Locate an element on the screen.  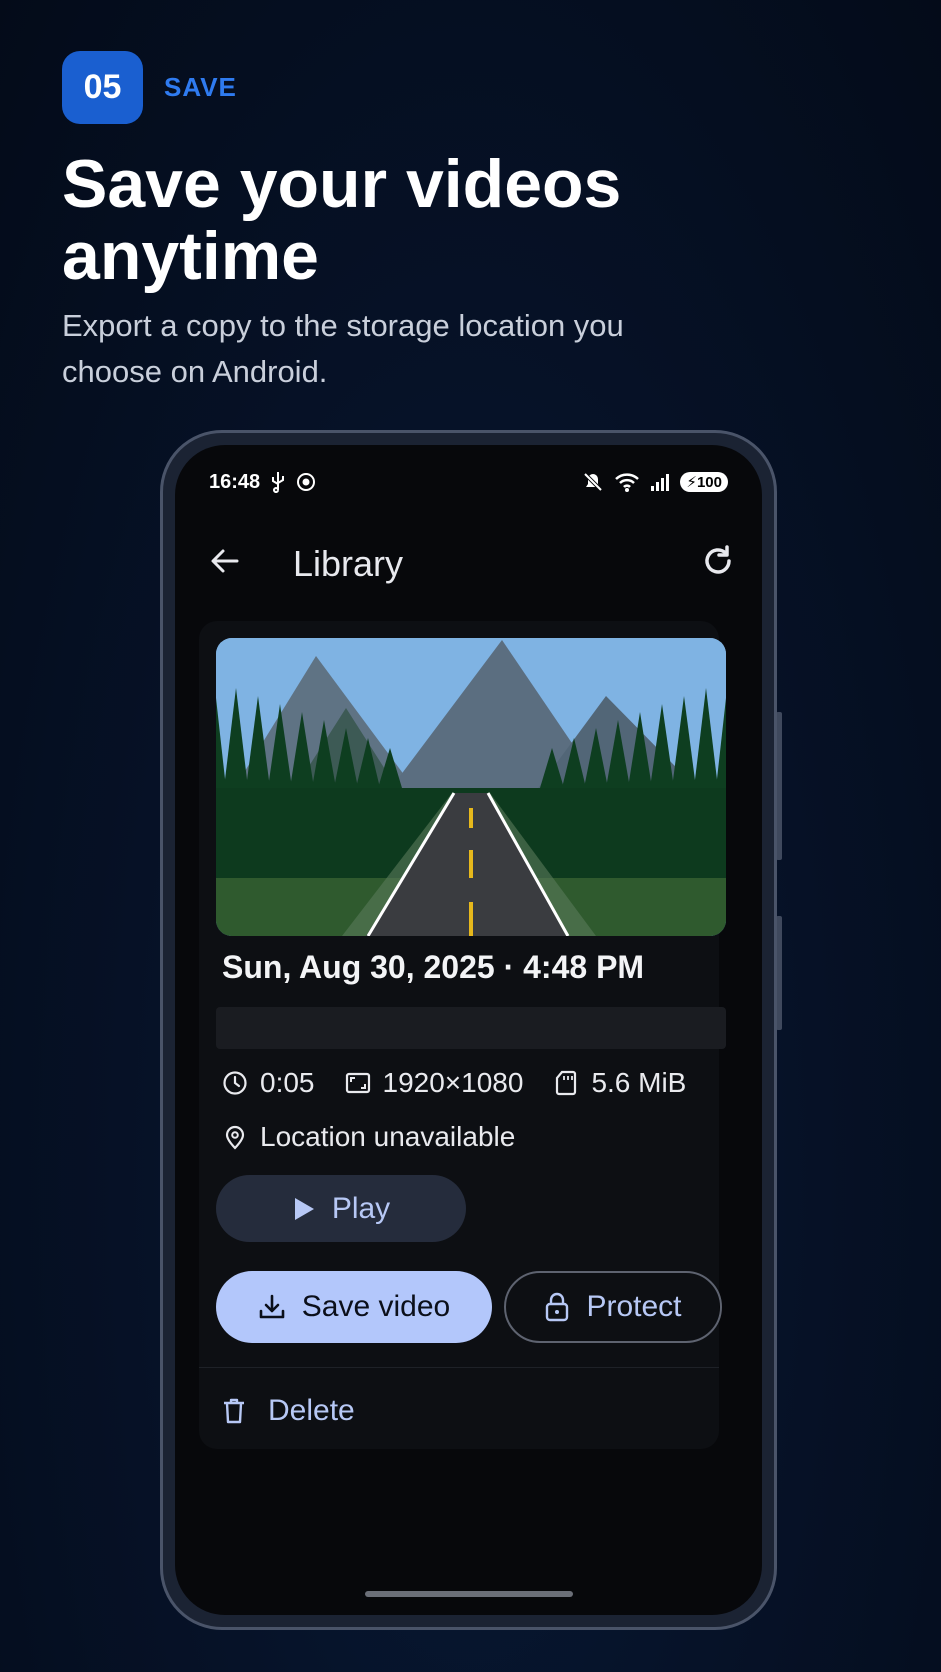
size-item: 5.6 MiB is located at coordinates (619, 1083).